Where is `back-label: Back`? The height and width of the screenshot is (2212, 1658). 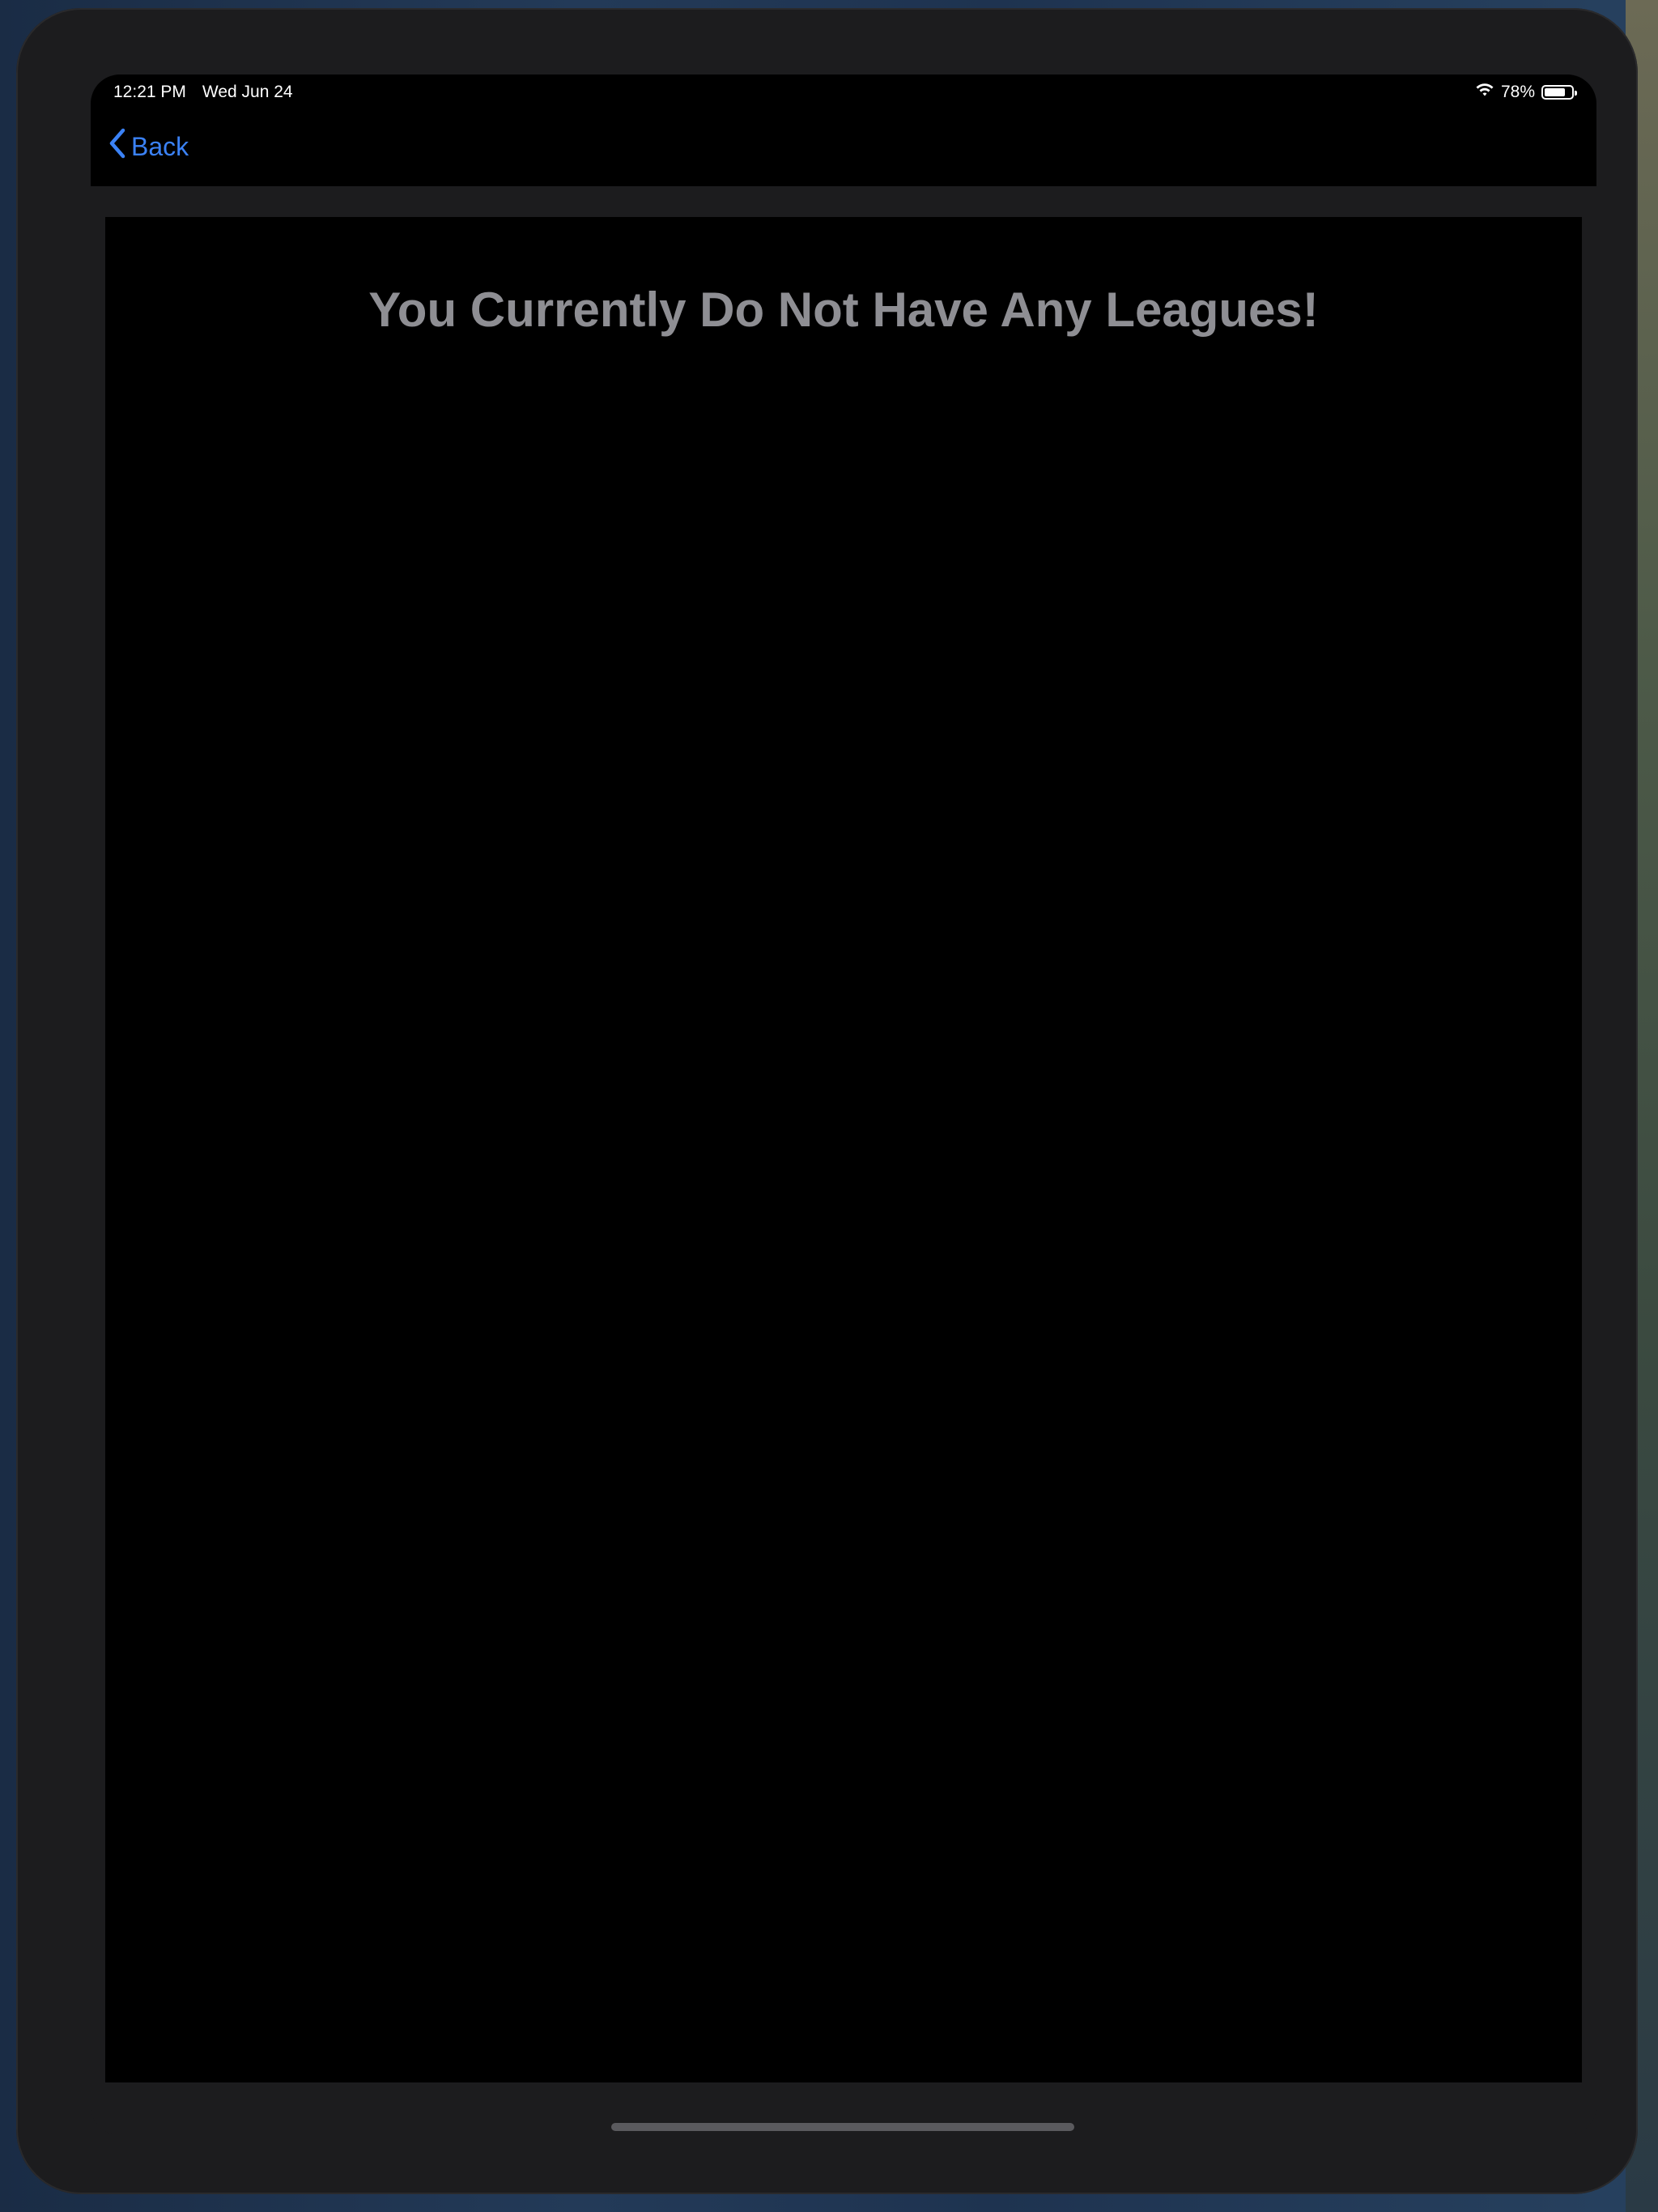
back-label: Back is located at coordinates (160, 146).